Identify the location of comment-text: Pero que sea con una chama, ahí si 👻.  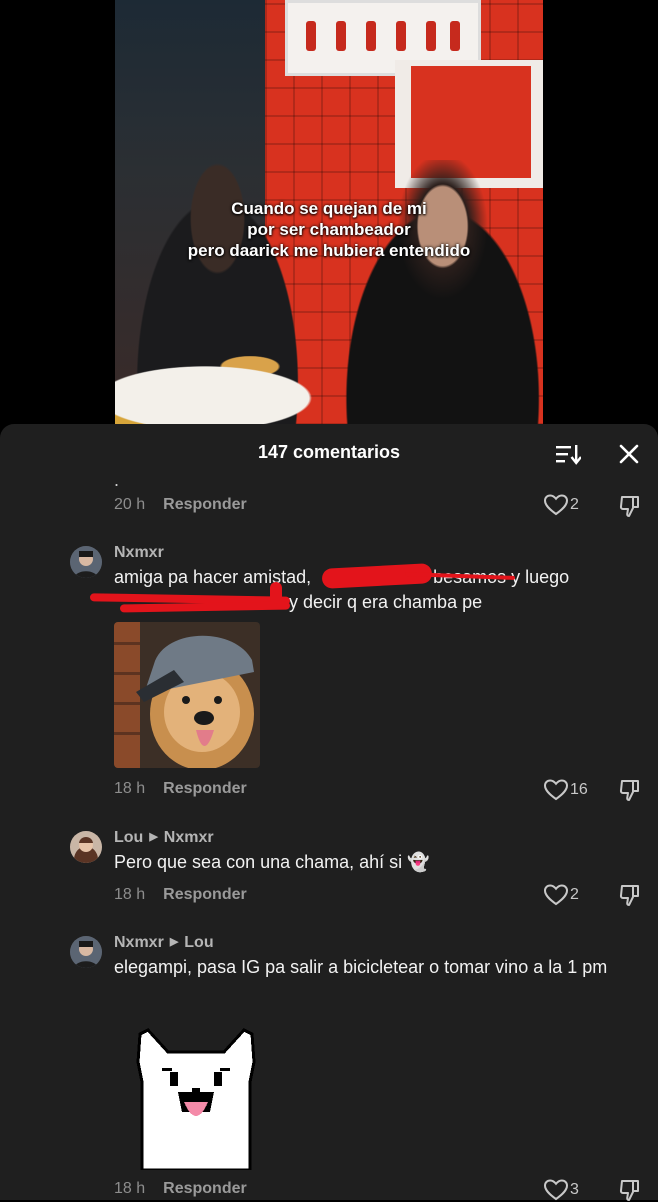
(272, 862).